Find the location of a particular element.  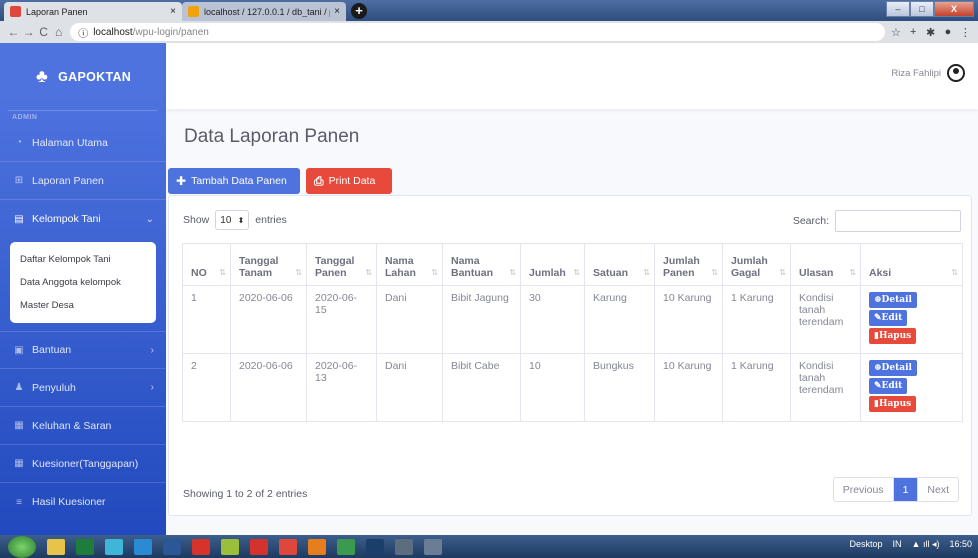

url-field: ⓘ localhost/wpu-login/panen is located at coordinates (478, 32).